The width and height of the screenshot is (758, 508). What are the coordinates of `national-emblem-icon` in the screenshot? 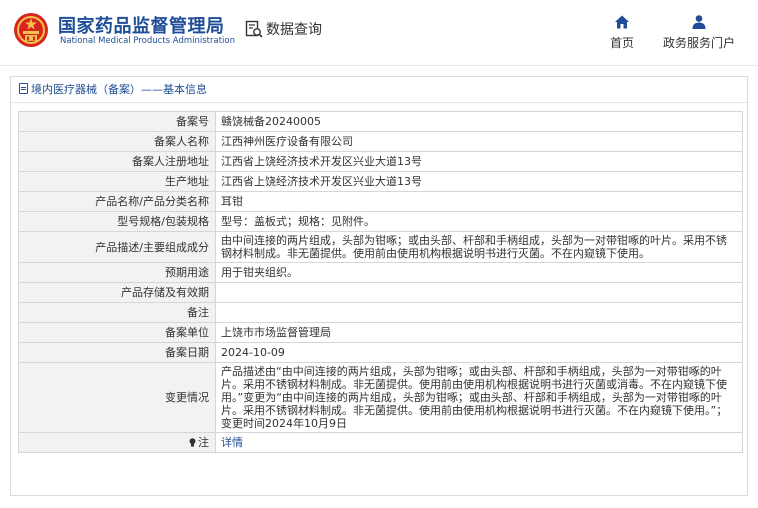 It's located at (31, 30).